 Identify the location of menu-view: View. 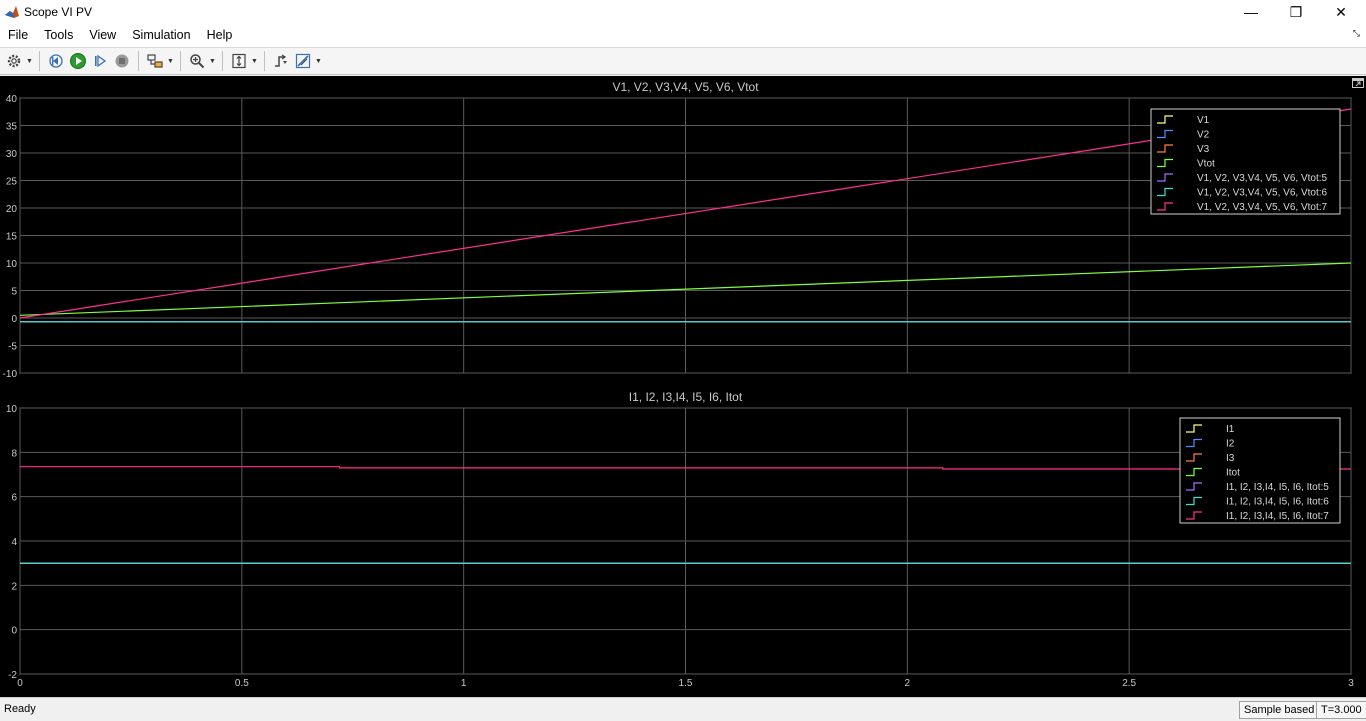
(102, 35).